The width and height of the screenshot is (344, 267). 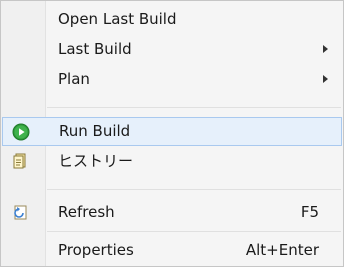 I want to click on menu-item-label: Open Last Build, so click(x=117, y=19).